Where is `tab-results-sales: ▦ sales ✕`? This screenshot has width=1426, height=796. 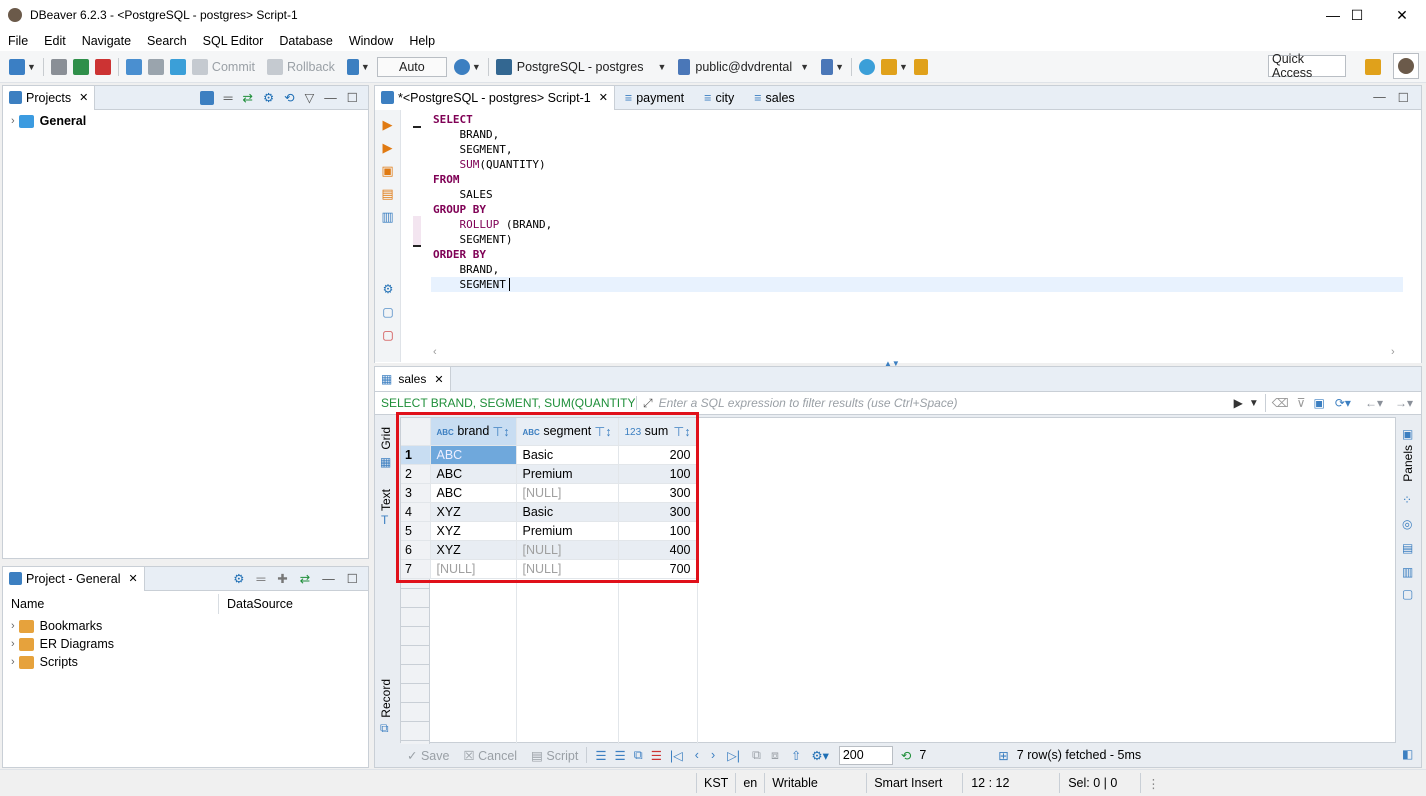 tab-results-sales: ▦ sales ✕ is located at coordinates (413, 379).